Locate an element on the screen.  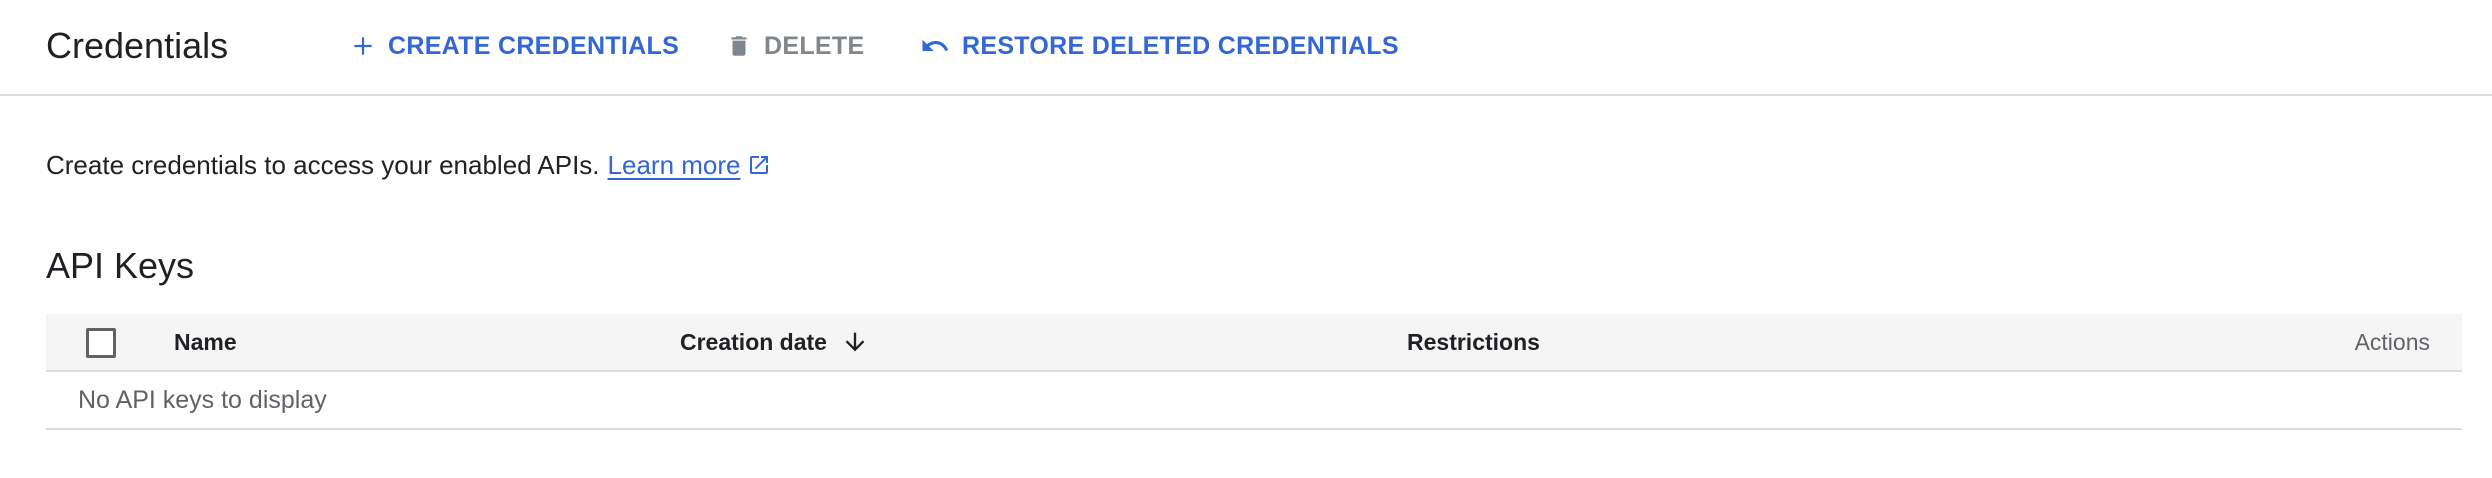
empty-state-message: No API keys to display is located at coordinates (202, 399).